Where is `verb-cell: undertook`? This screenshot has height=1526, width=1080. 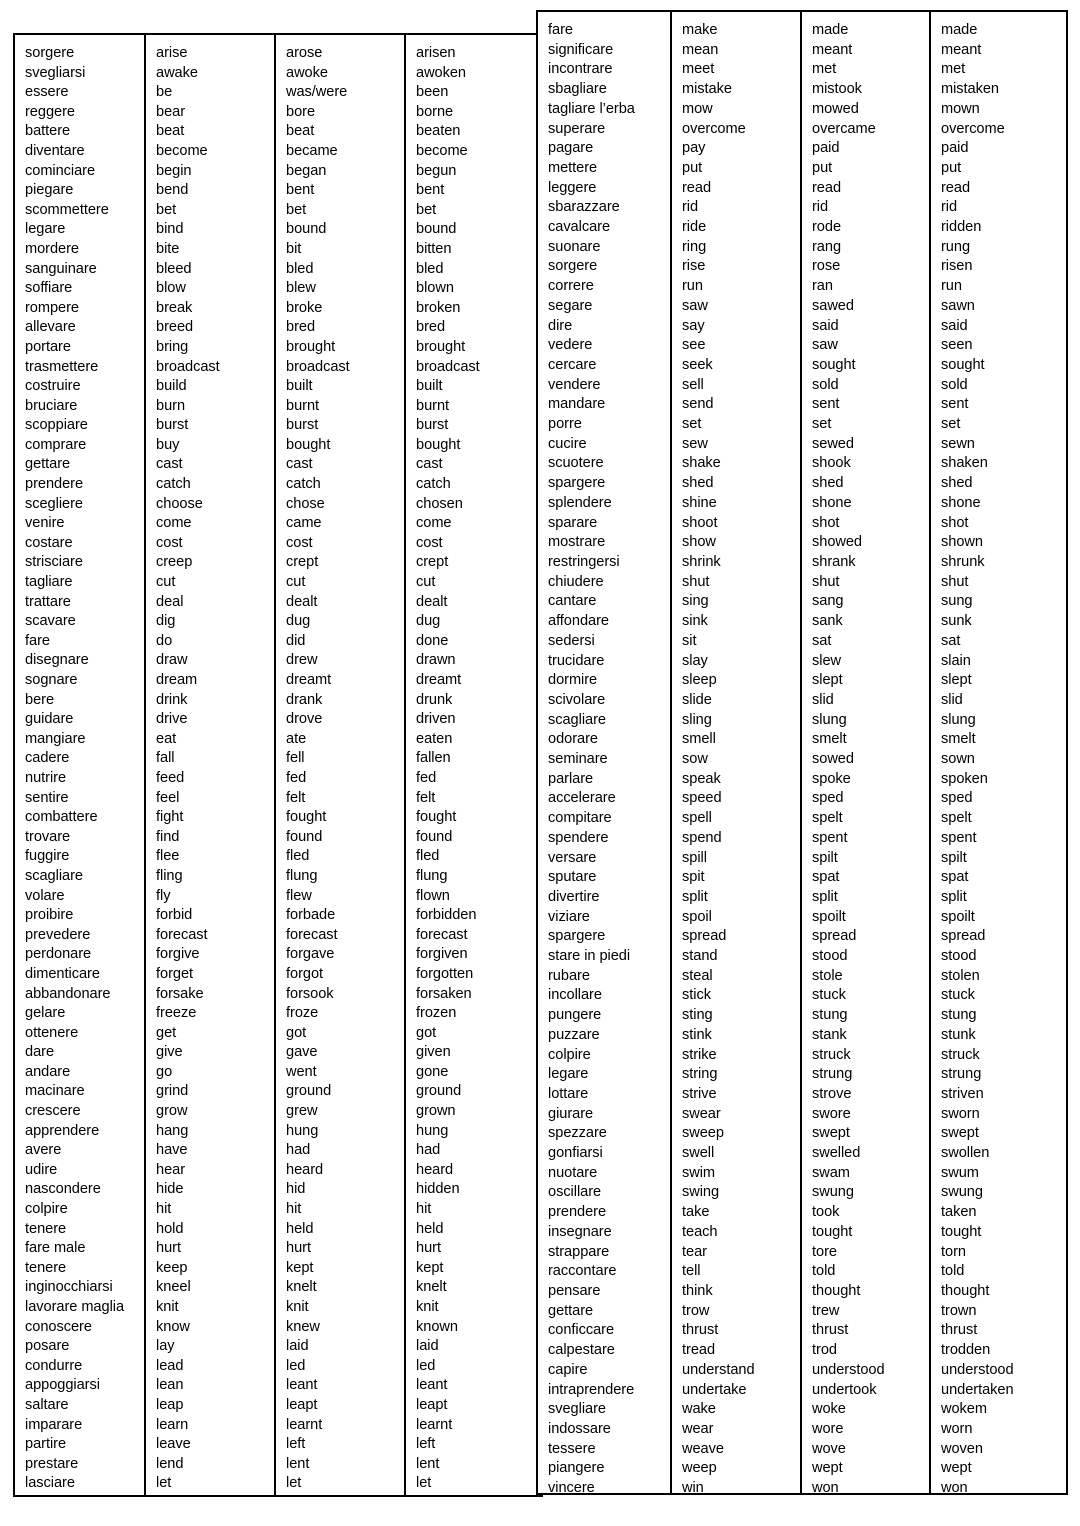 verb-cell: undertook is located at coordinates (844, 1389).